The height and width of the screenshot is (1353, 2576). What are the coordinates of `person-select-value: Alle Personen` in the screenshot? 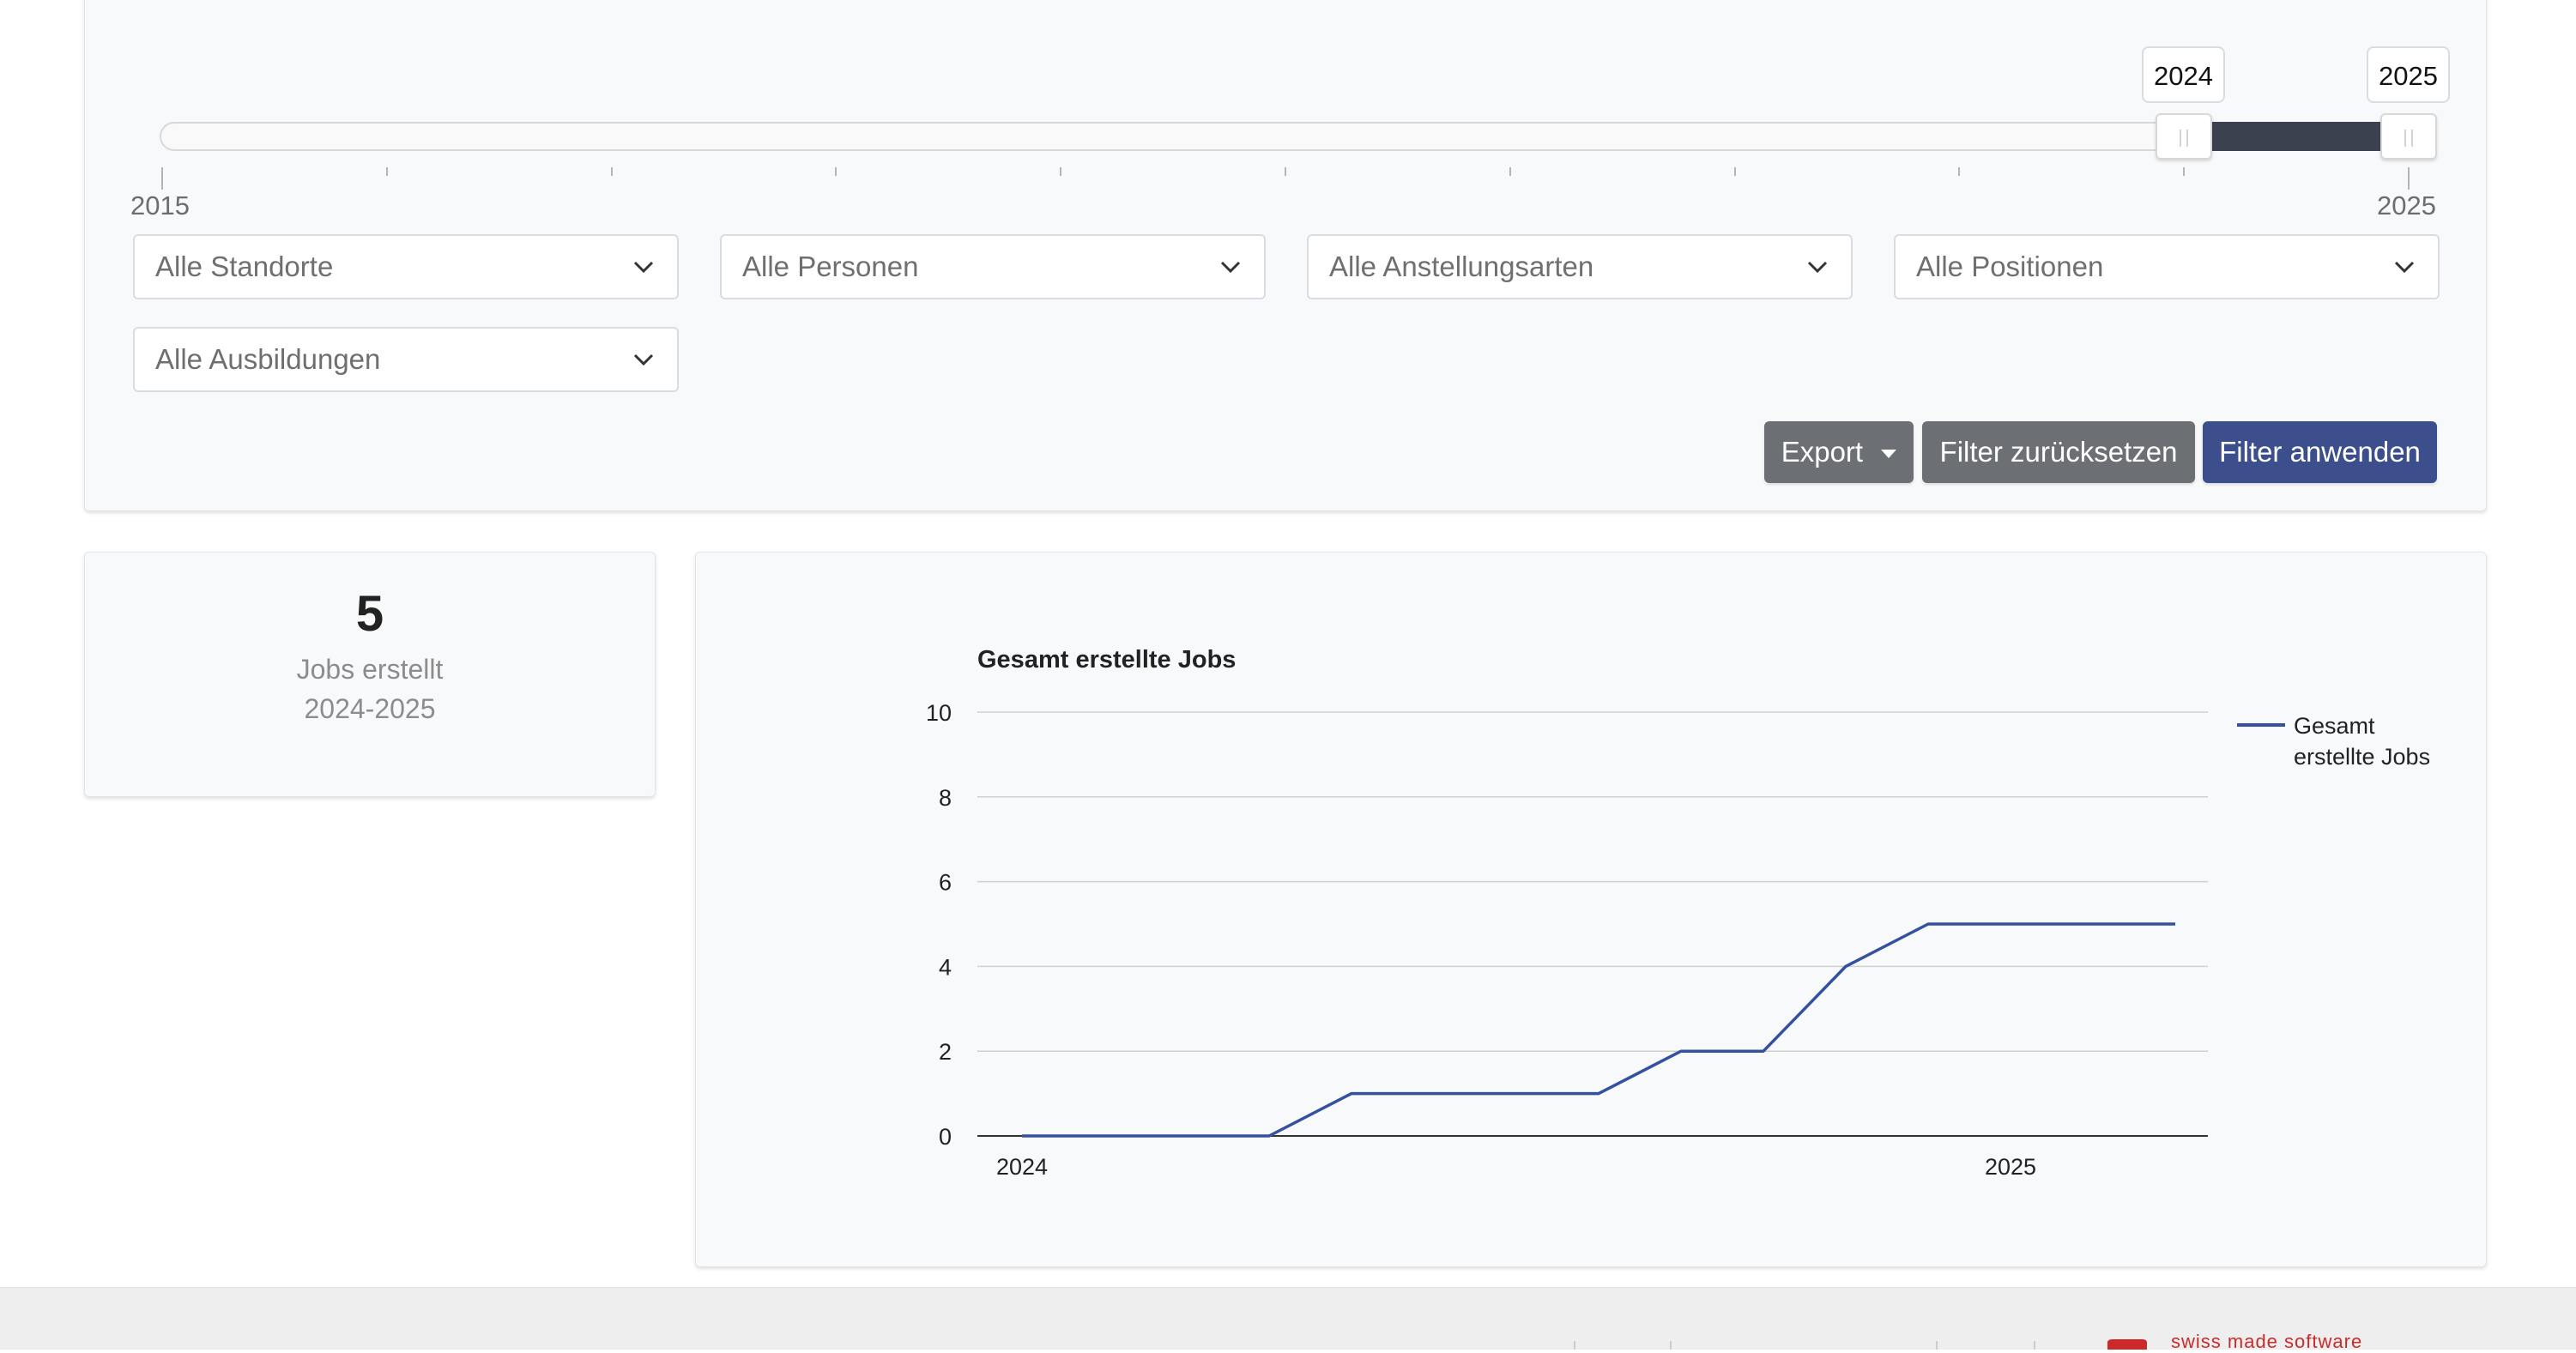 It's located at (830, 266).